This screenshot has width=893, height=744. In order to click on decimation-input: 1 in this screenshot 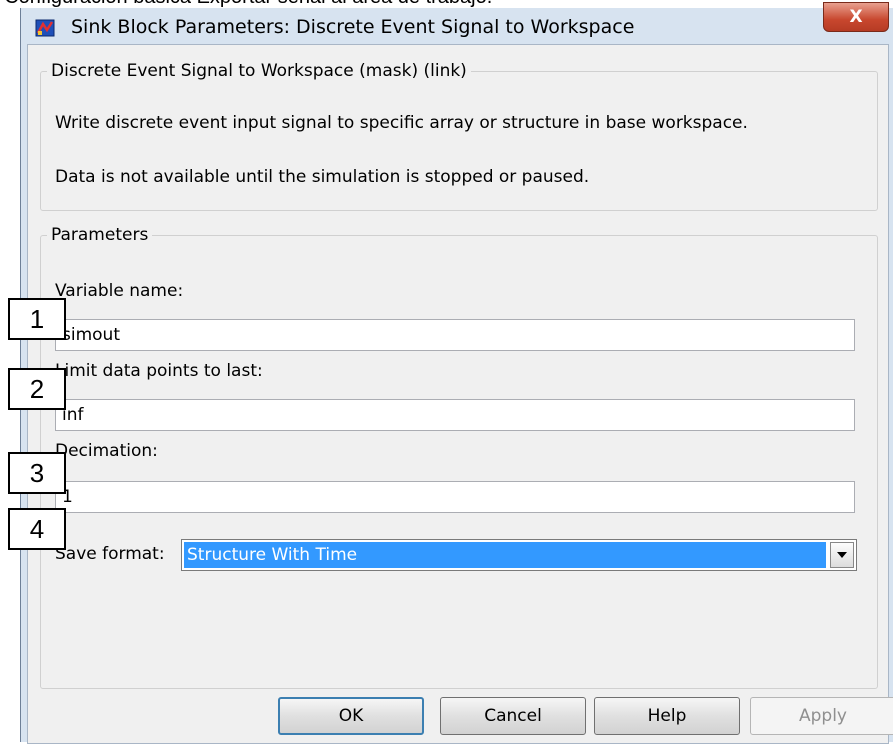, I will do `click(455, 497)`.